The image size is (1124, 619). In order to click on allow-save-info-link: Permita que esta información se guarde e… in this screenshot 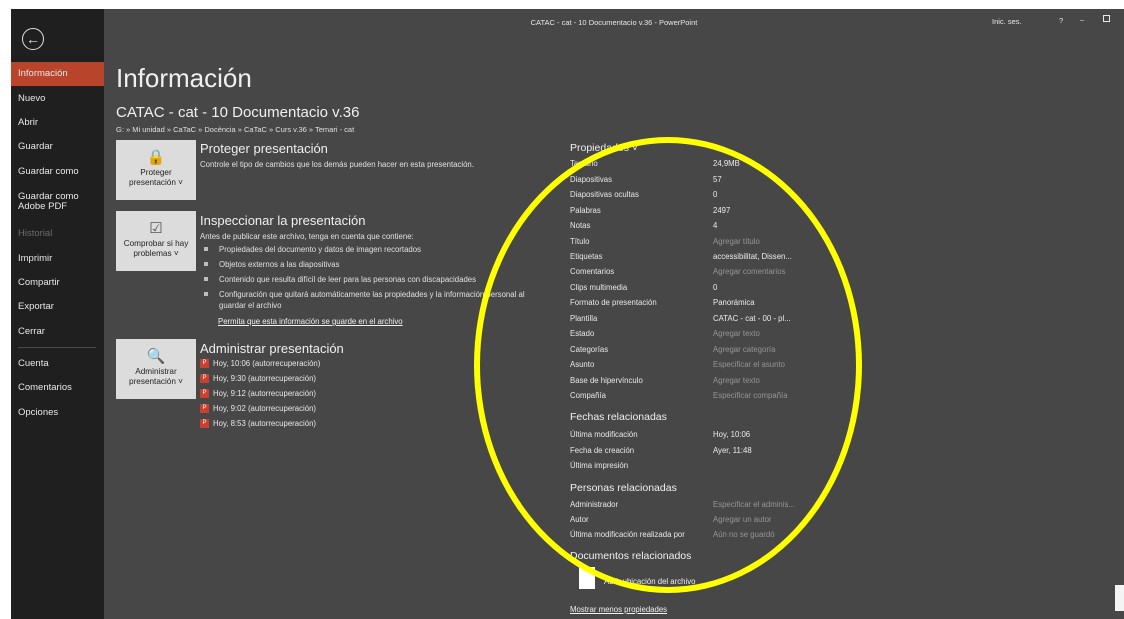, I will do `click(310, 321)`.